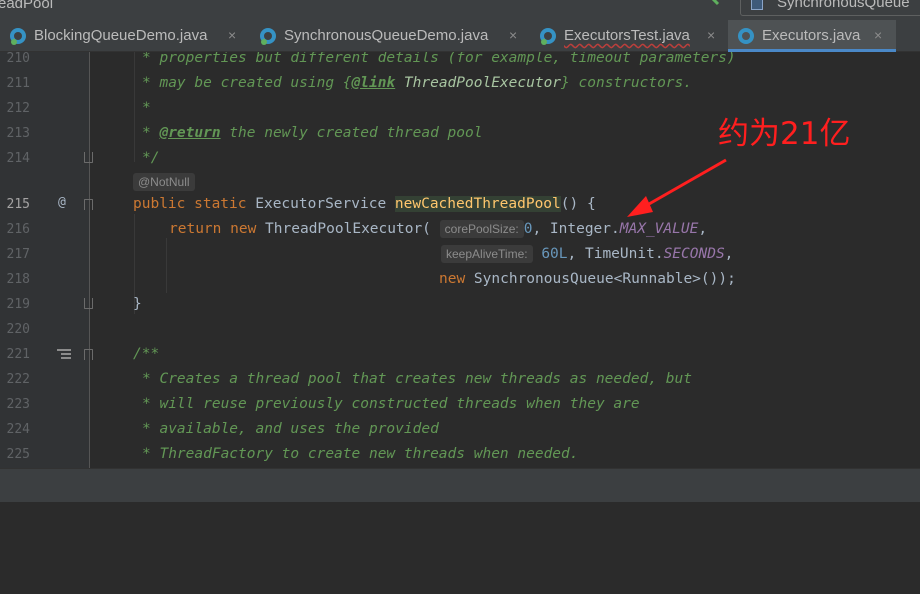 This screenshot has width=920, height=594. Describe the element at coordinates (460, 485) in the screenshot. I see `editor-status-strip` at that location.